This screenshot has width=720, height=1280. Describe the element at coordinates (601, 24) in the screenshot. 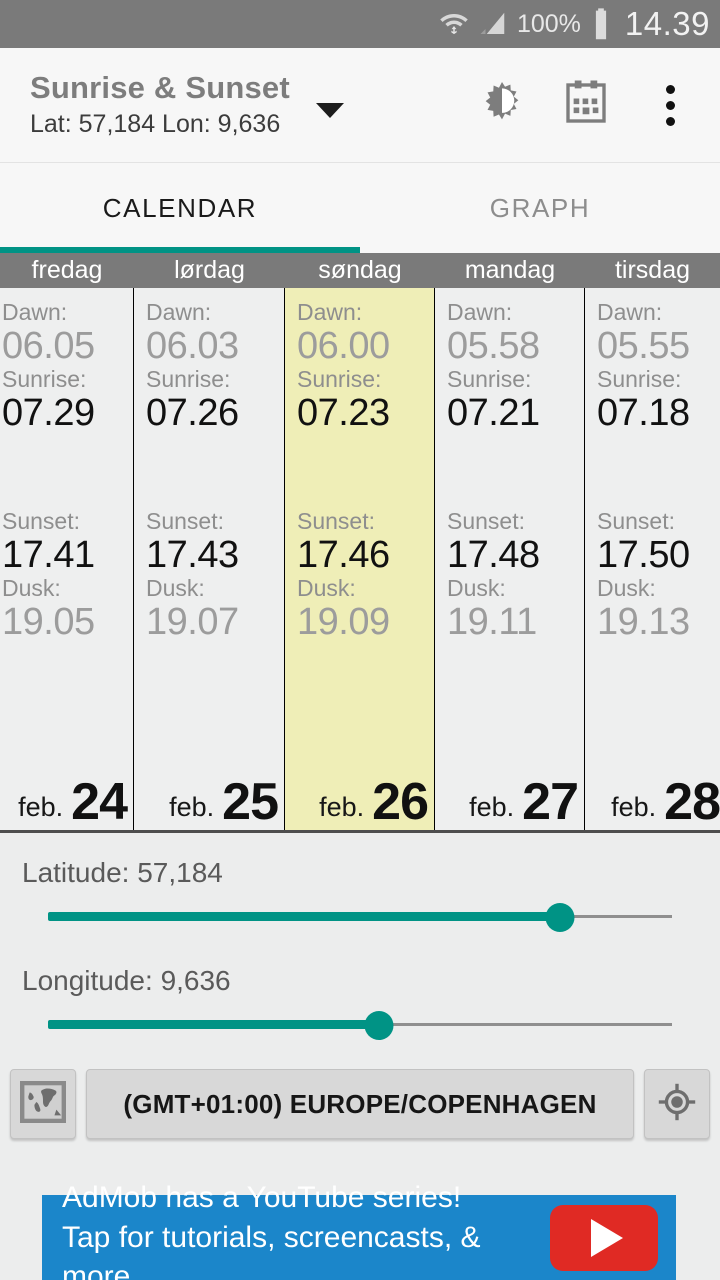

I see `battery-full-icon` at that location.